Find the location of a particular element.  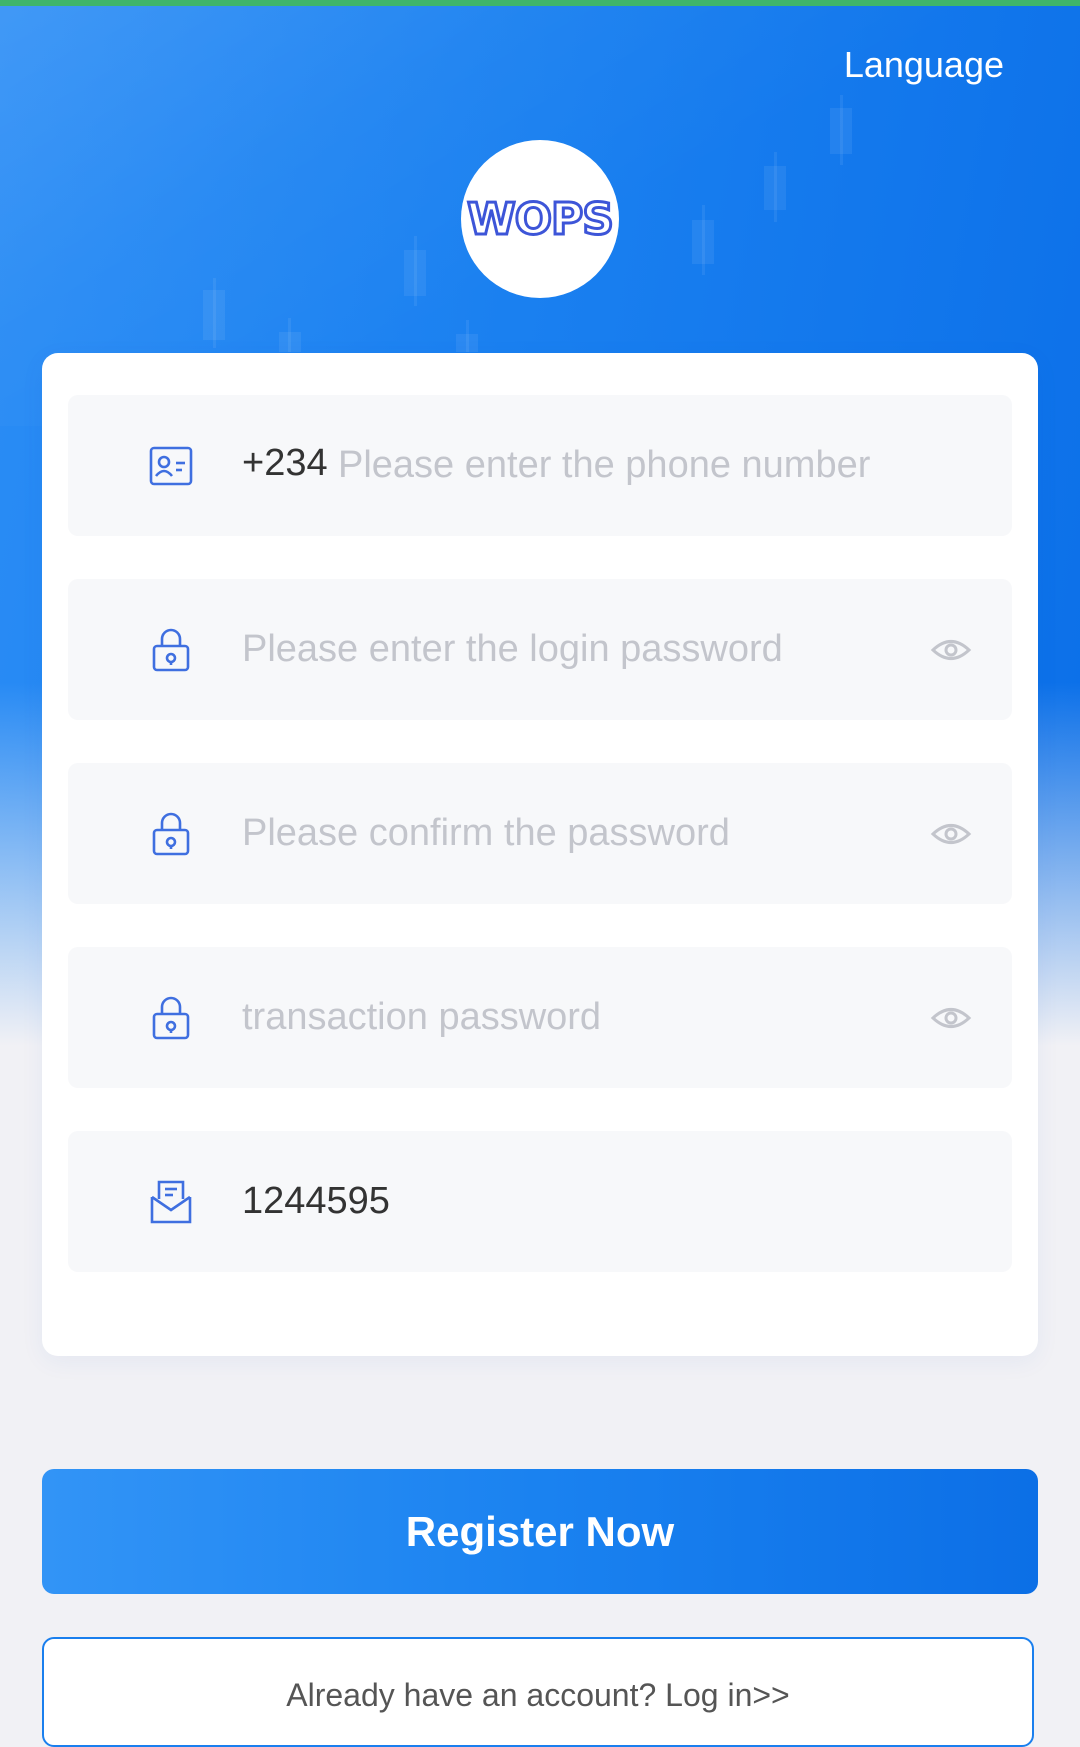

transaction-password-field is located at coordinates (540, 1017).